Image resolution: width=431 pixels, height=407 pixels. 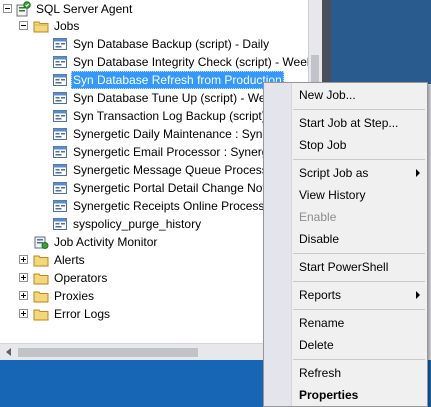 I want to click on tree-node-label: Alerts, so click(x=69, y=260).